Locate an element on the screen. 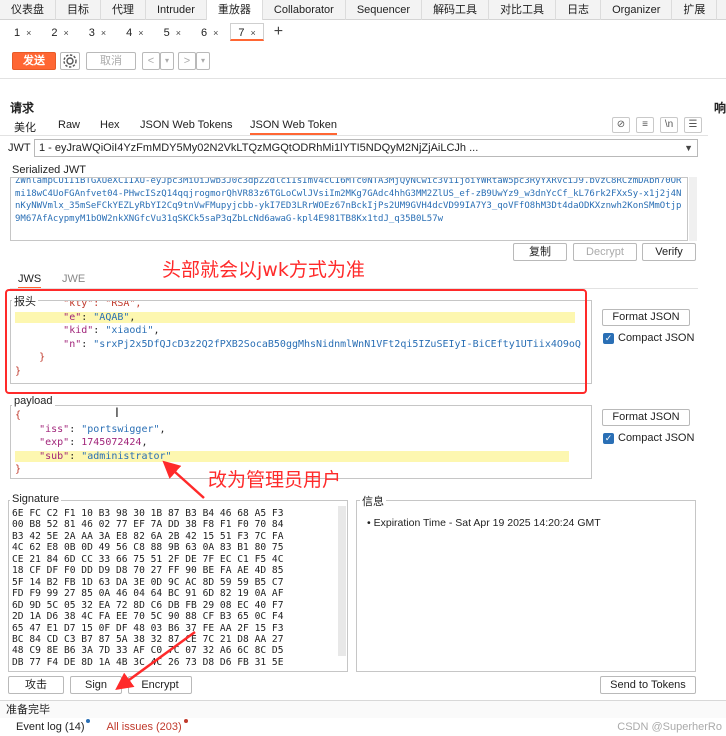 The height and width of the screenshot is (736, 726). payload-panel-label: payload is located at coordinates (33, 401).